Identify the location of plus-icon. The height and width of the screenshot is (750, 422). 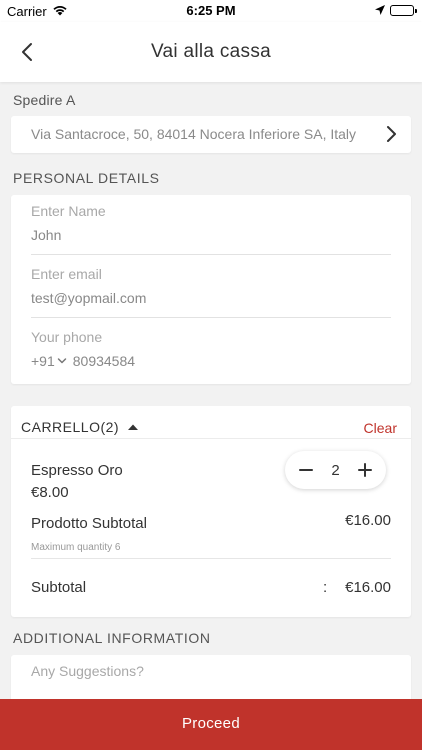
(365, 470).